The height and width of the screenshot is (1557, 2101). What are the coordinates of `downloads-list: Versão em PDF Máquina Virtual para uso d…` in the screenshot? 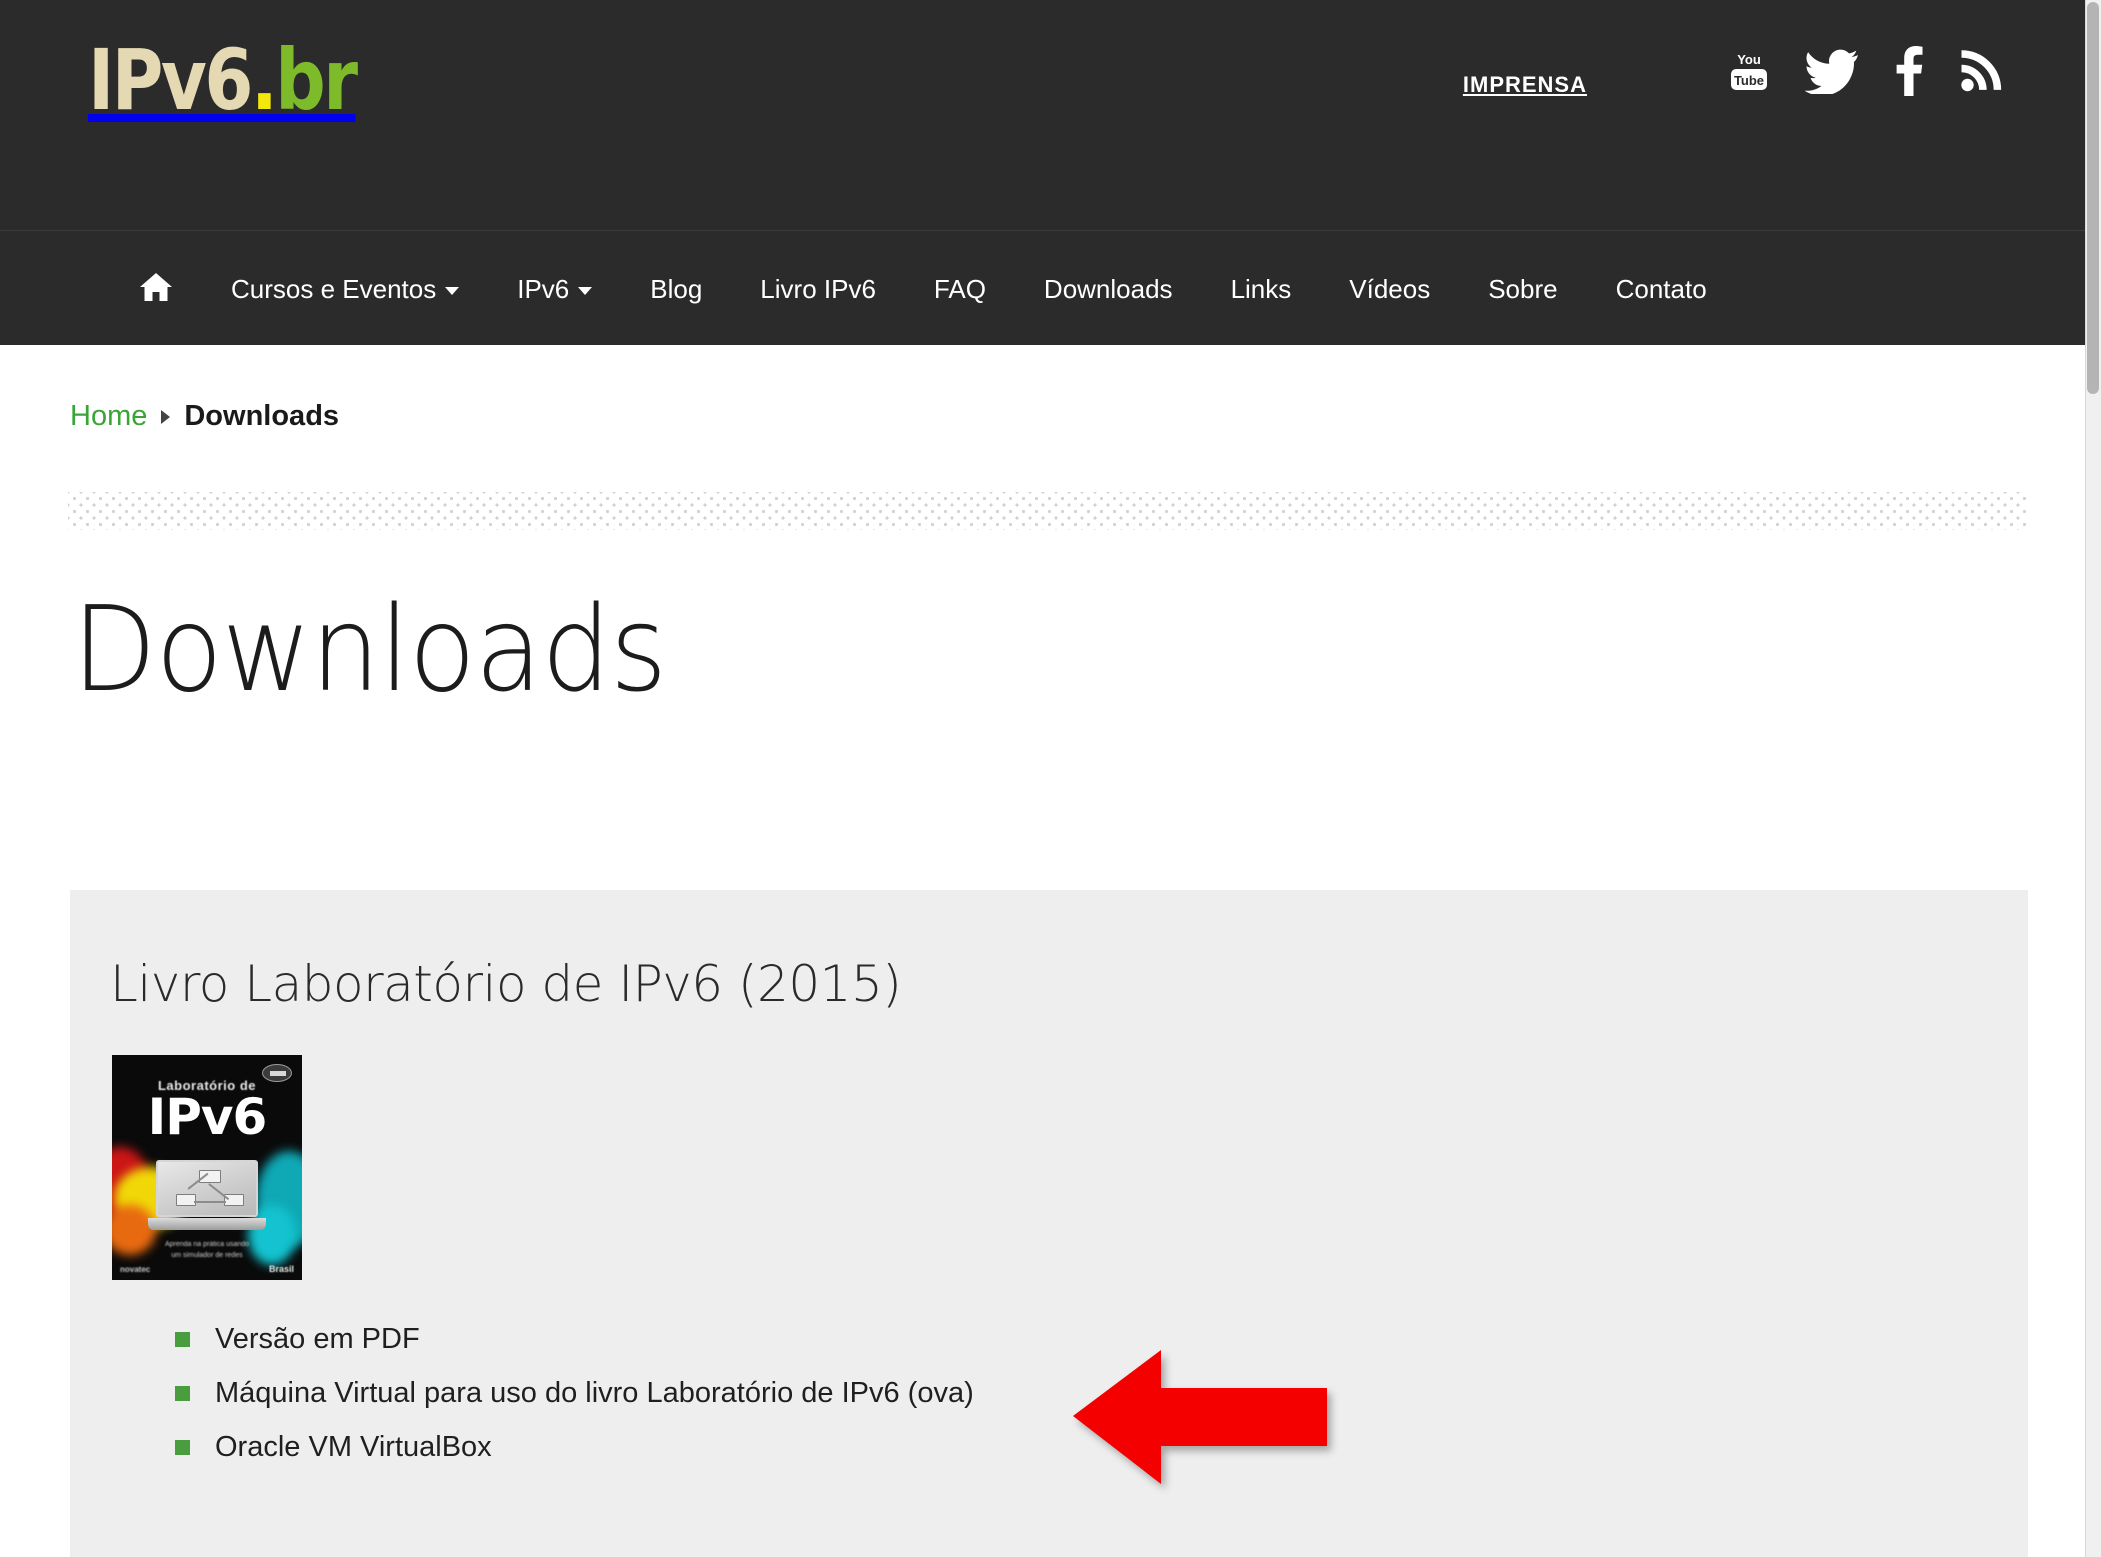 It's located at (574, 1393).